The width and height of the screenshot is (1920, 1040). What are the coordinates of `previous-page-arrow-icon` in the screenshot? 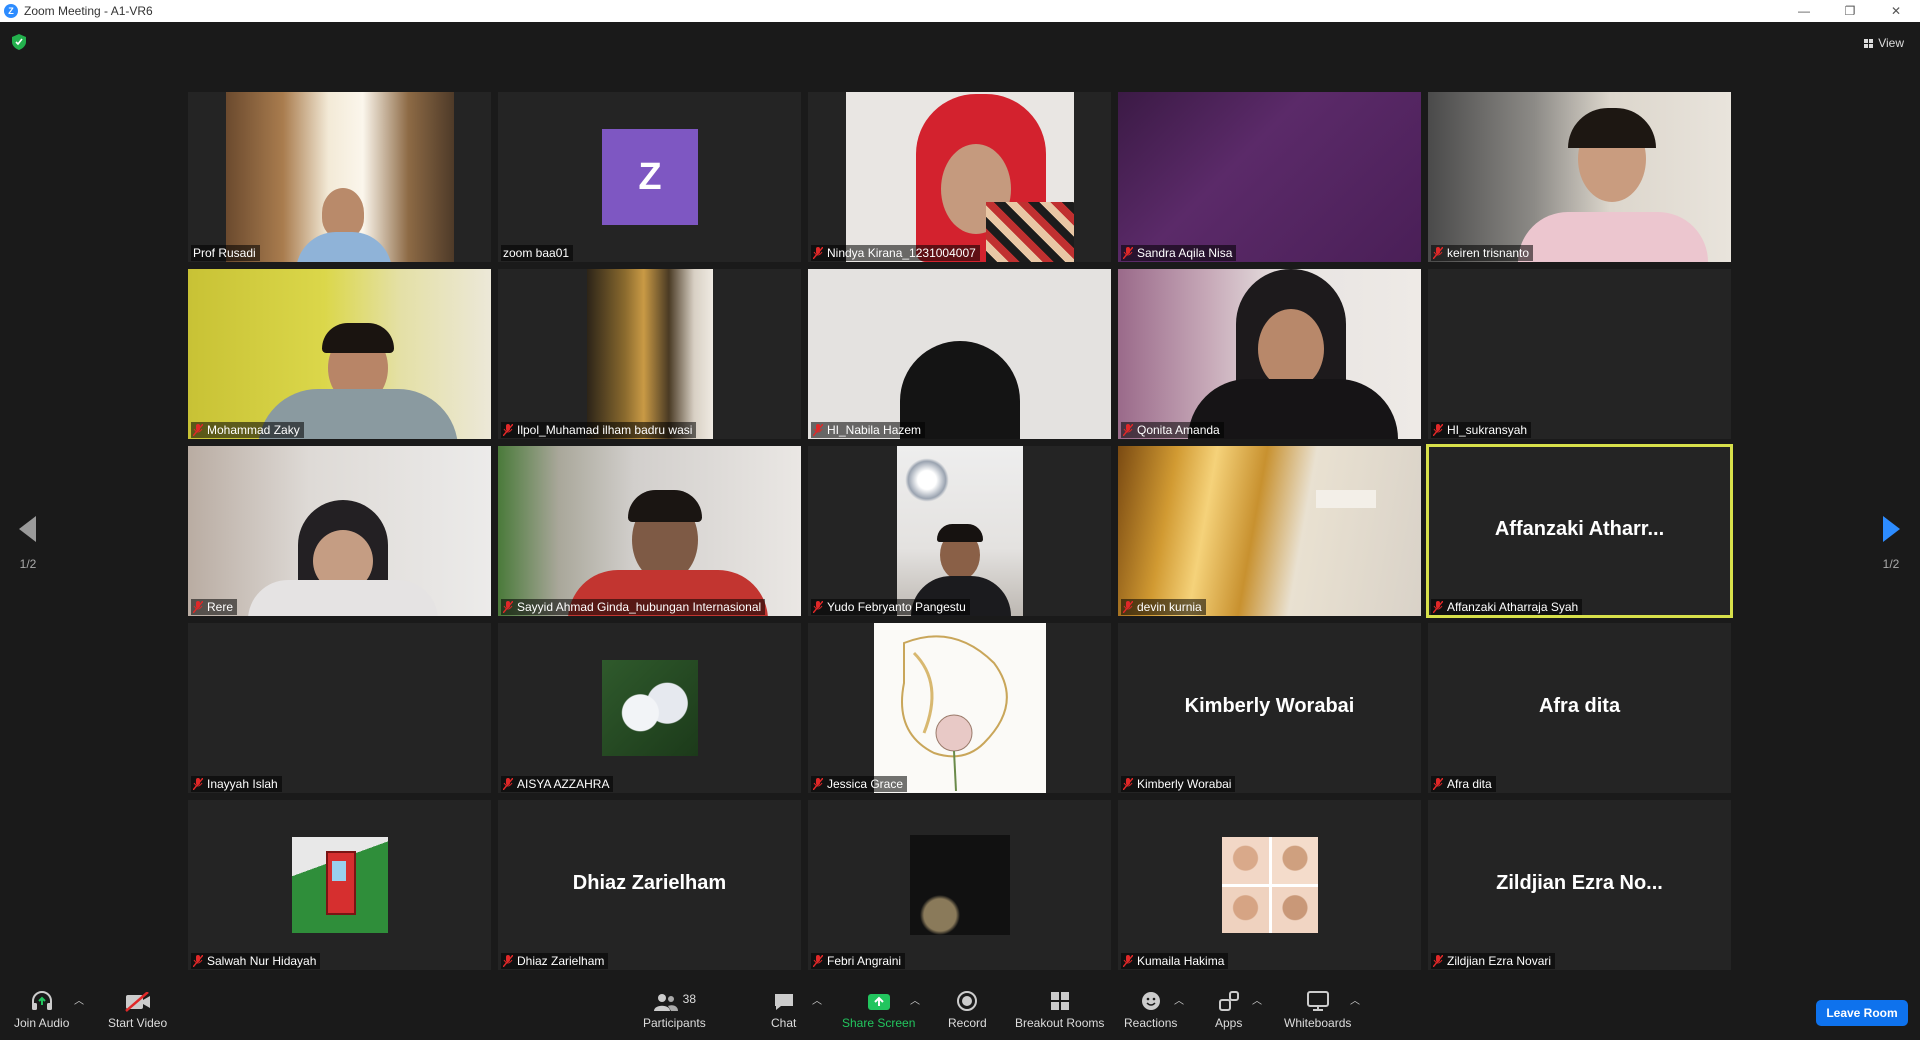 It's located at (28, 529).